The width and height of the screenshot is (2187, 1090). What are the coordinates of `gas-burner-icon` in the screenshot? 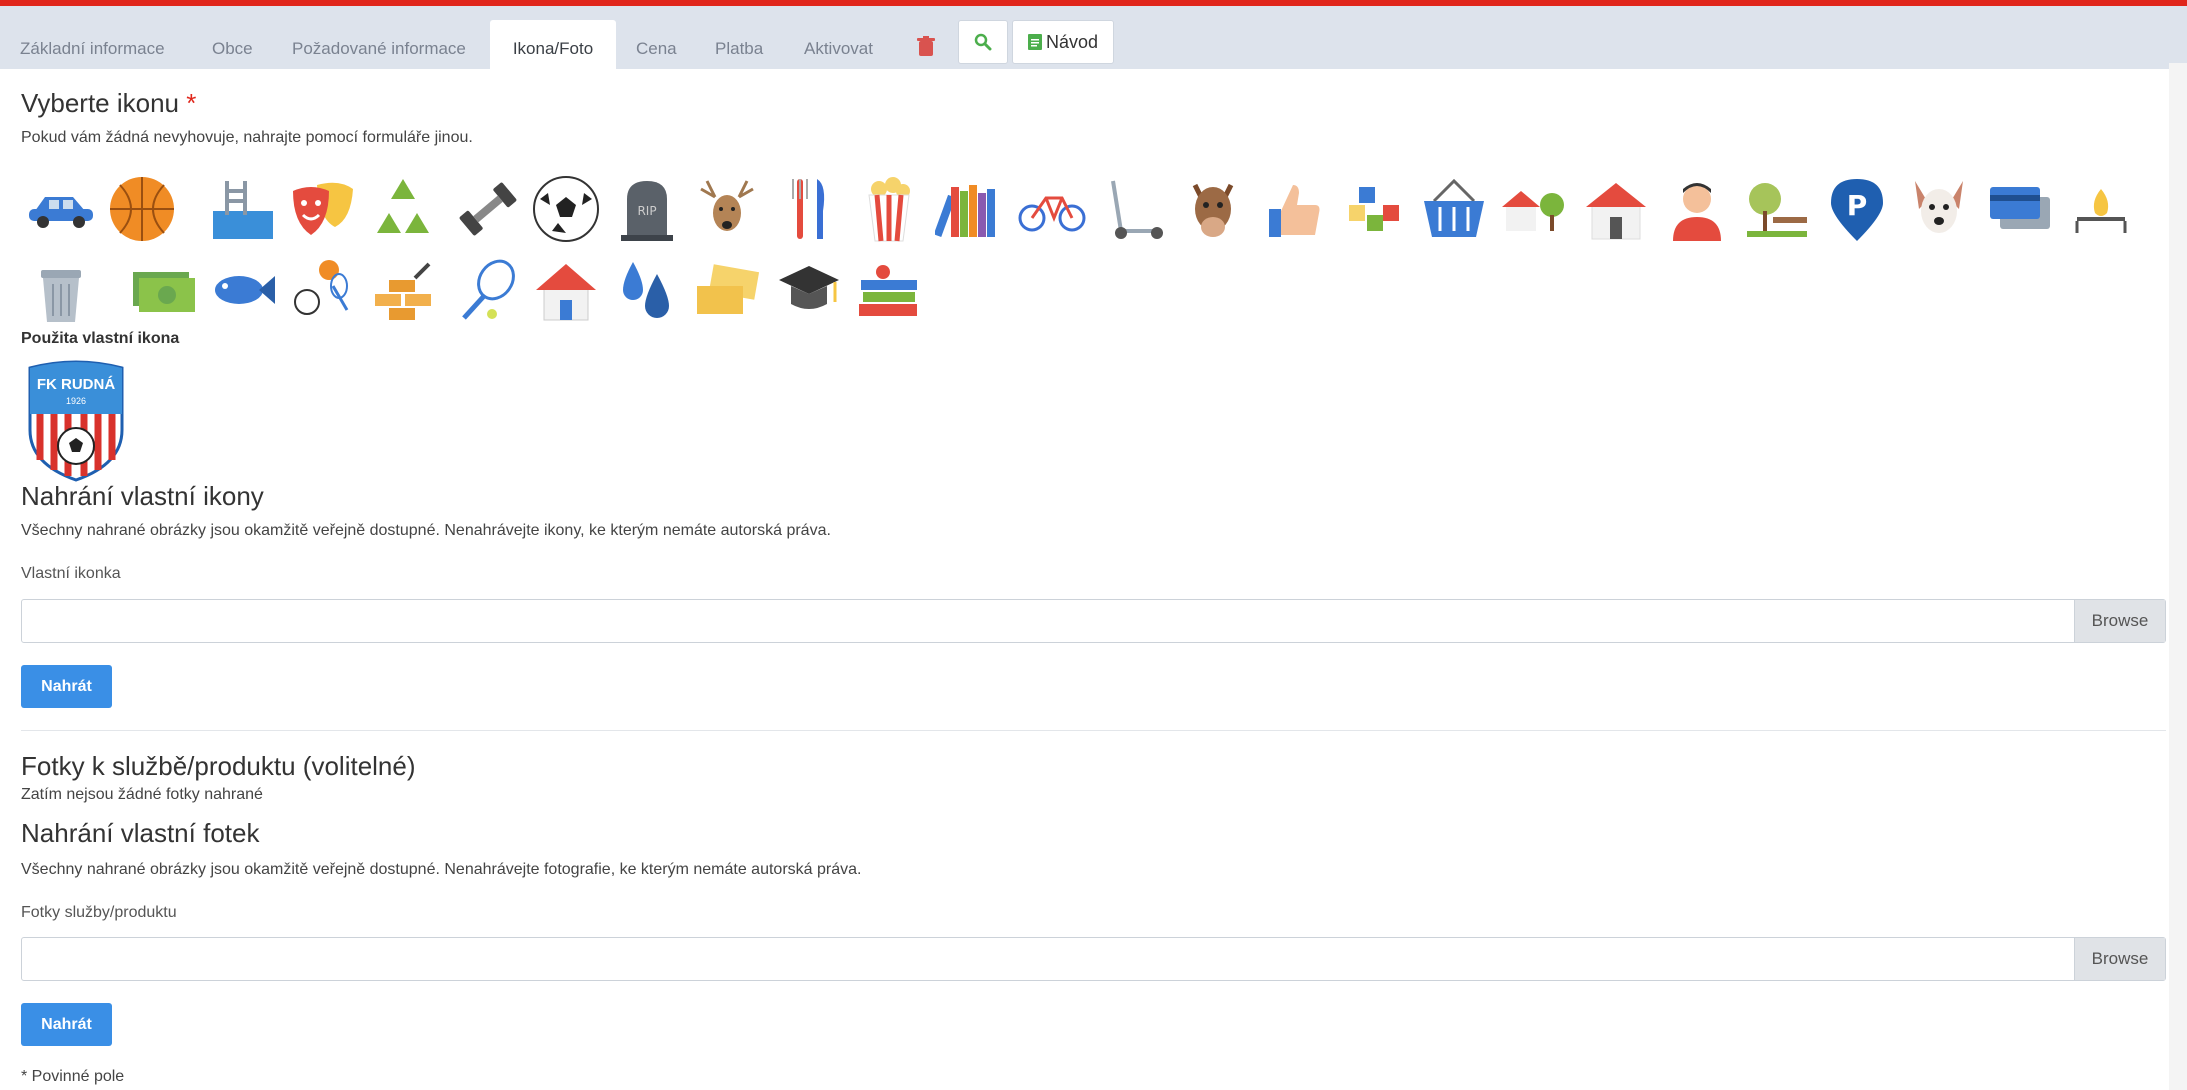 It's located at (2101, 209).